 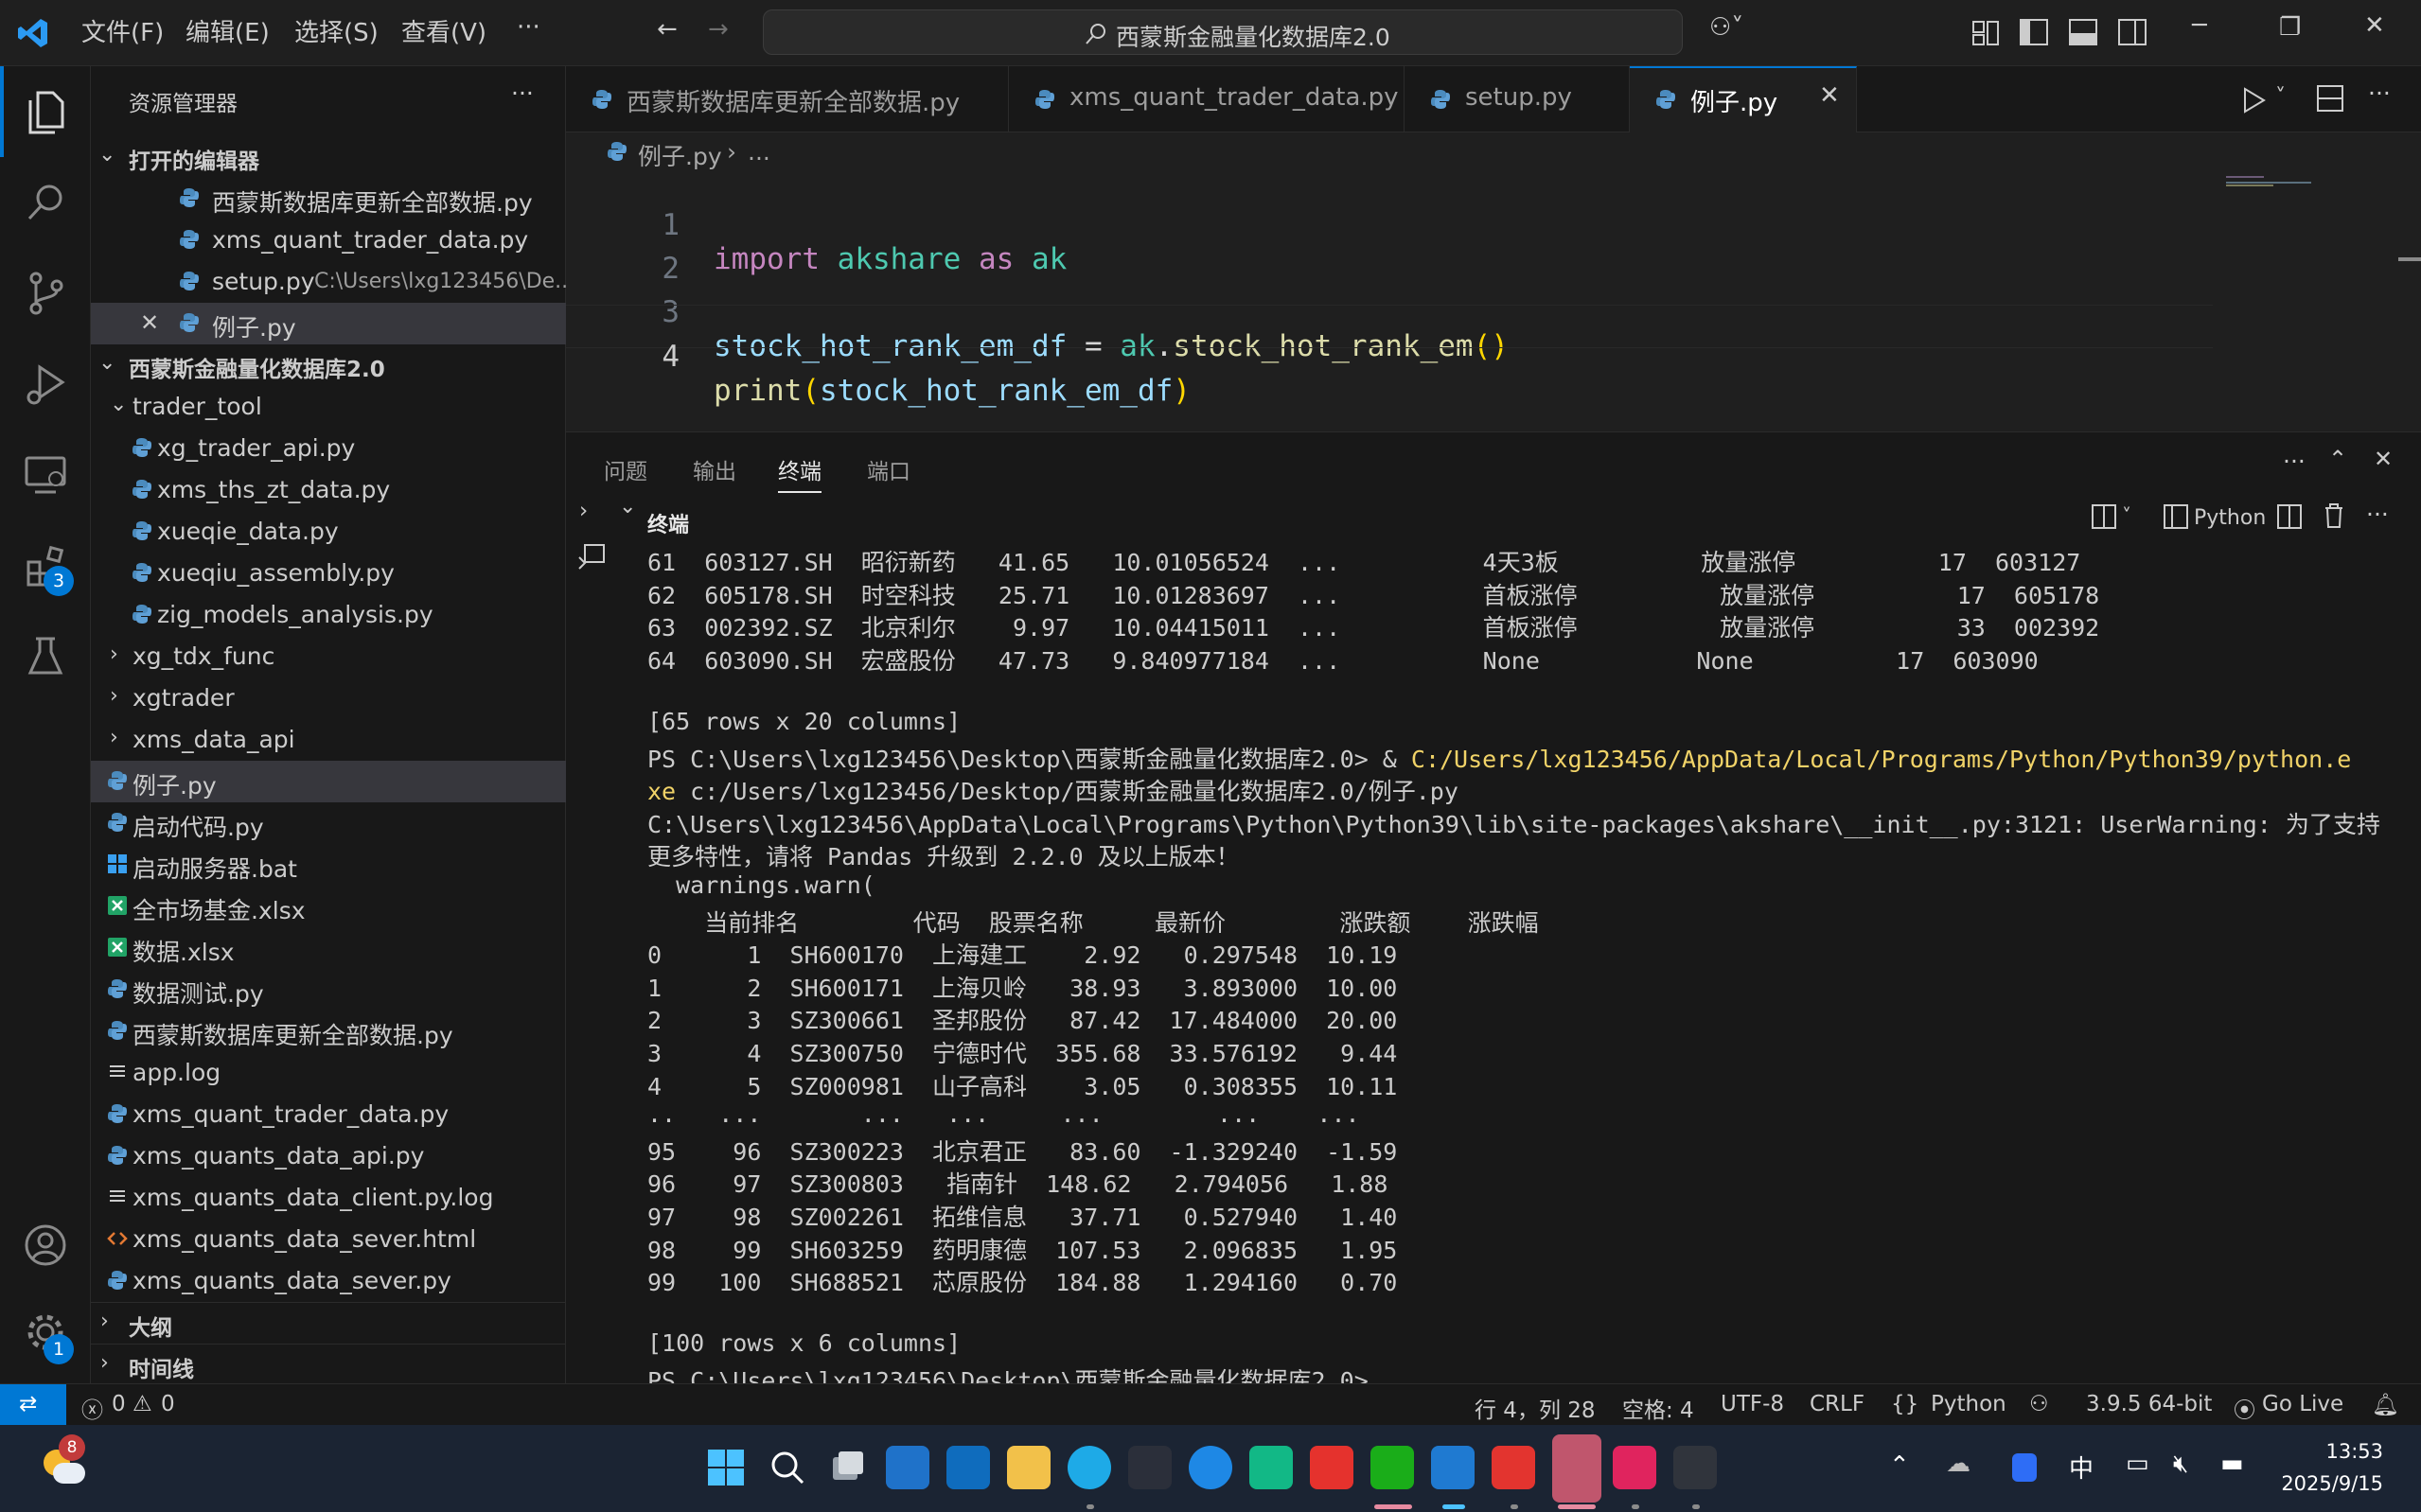 I want to click on split-editor-icon, so click(x=2330, y=99).